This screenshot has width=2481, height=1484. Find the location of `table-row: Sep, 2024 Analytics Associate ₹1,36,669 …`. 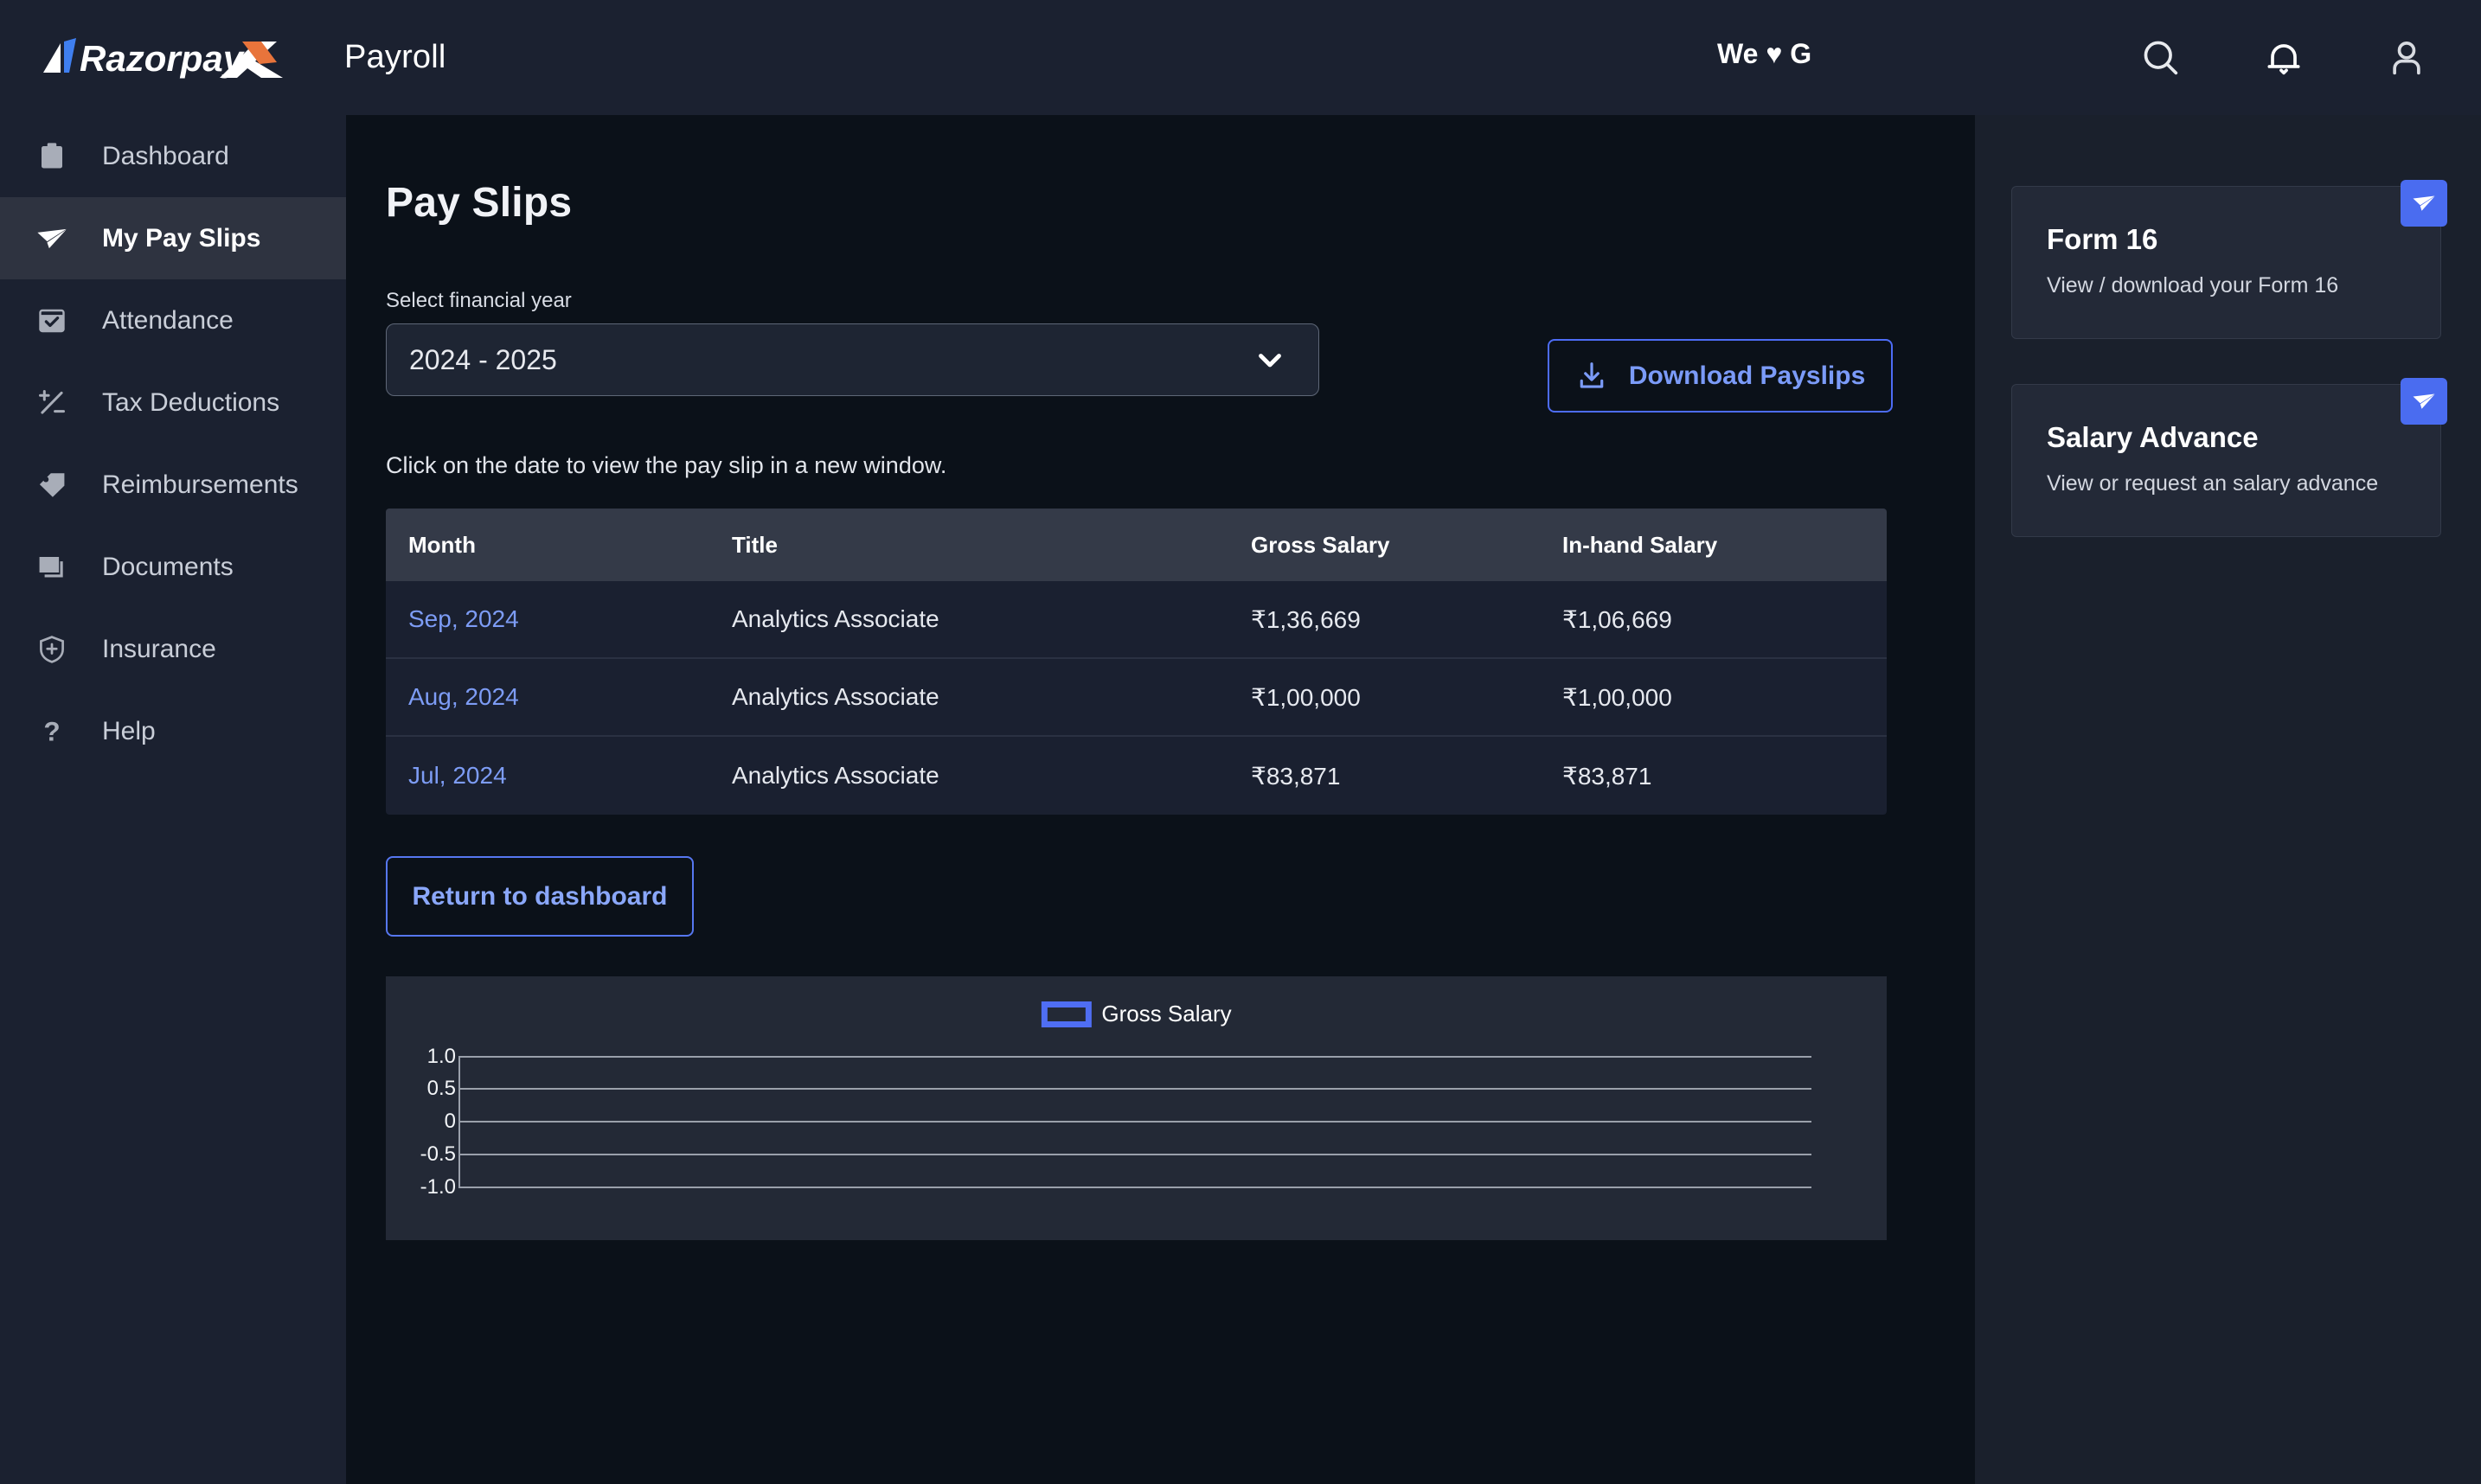

table-row: Sep, 2024 Analytics Associate ₹1,36,669 … is located at coordinates (1137, 620).